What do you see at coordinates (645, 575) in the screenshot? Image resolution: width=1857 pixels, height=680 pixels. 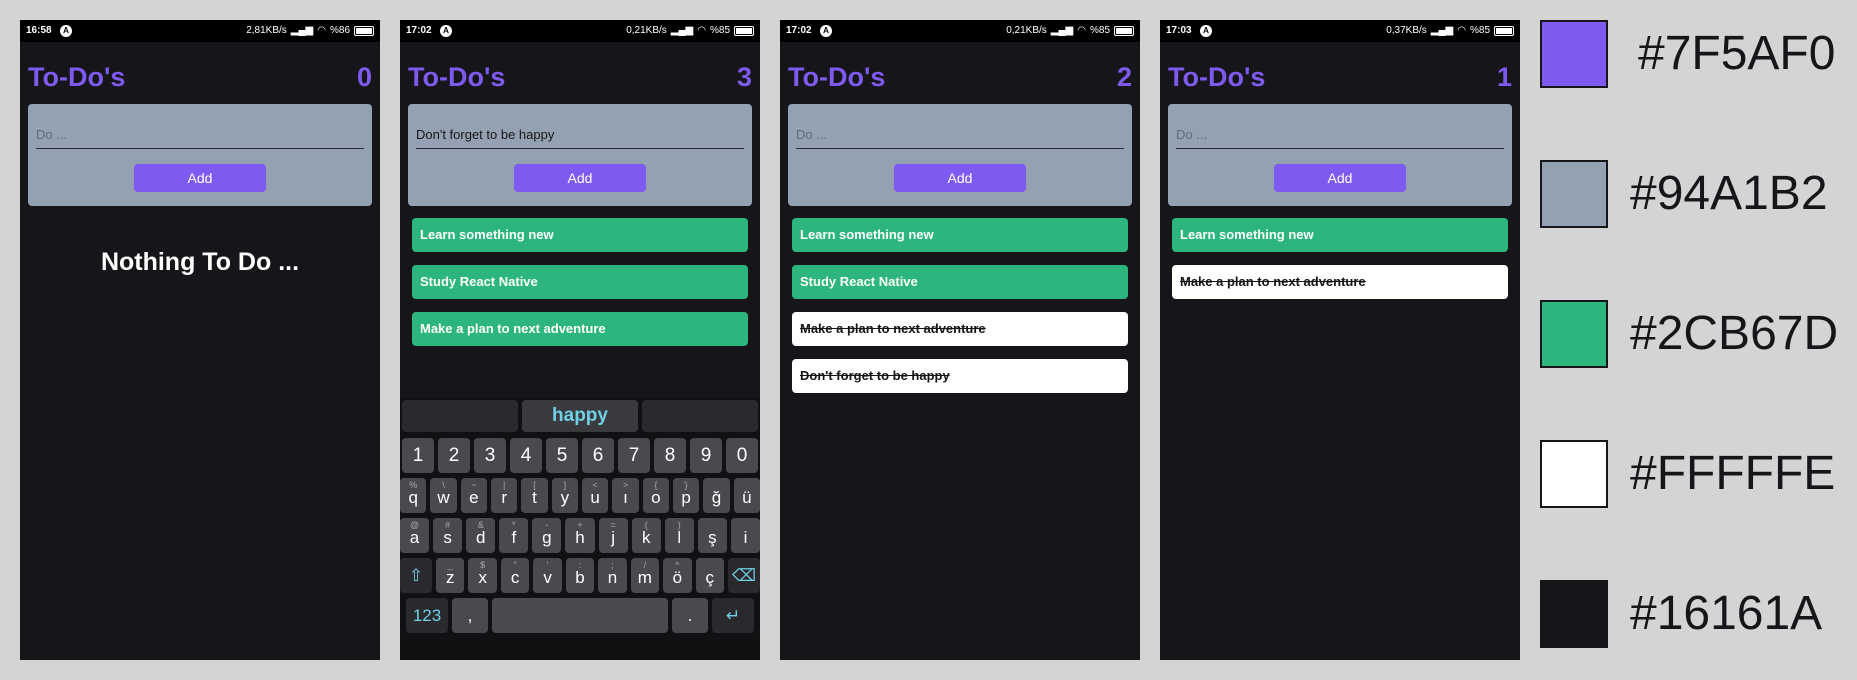 I see `key-m: / m` at bounding box center [645, 575].